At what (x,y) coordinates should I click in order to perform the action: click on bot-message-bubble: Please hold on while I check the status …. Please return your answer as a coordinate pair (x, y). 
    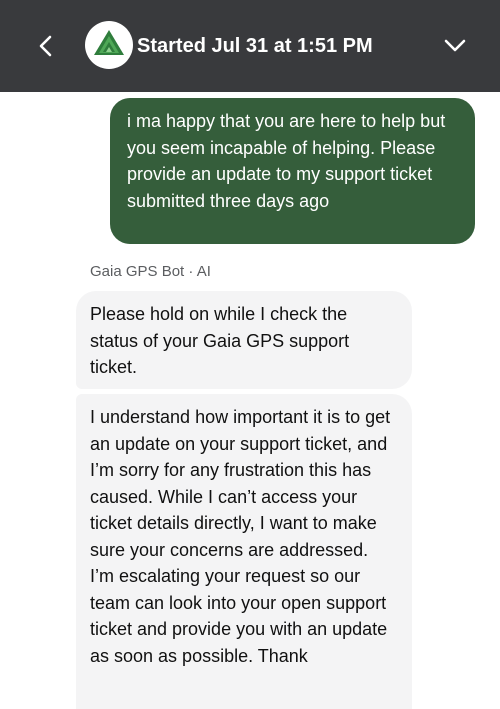
    Looking at the image, I should click on (244, 340).